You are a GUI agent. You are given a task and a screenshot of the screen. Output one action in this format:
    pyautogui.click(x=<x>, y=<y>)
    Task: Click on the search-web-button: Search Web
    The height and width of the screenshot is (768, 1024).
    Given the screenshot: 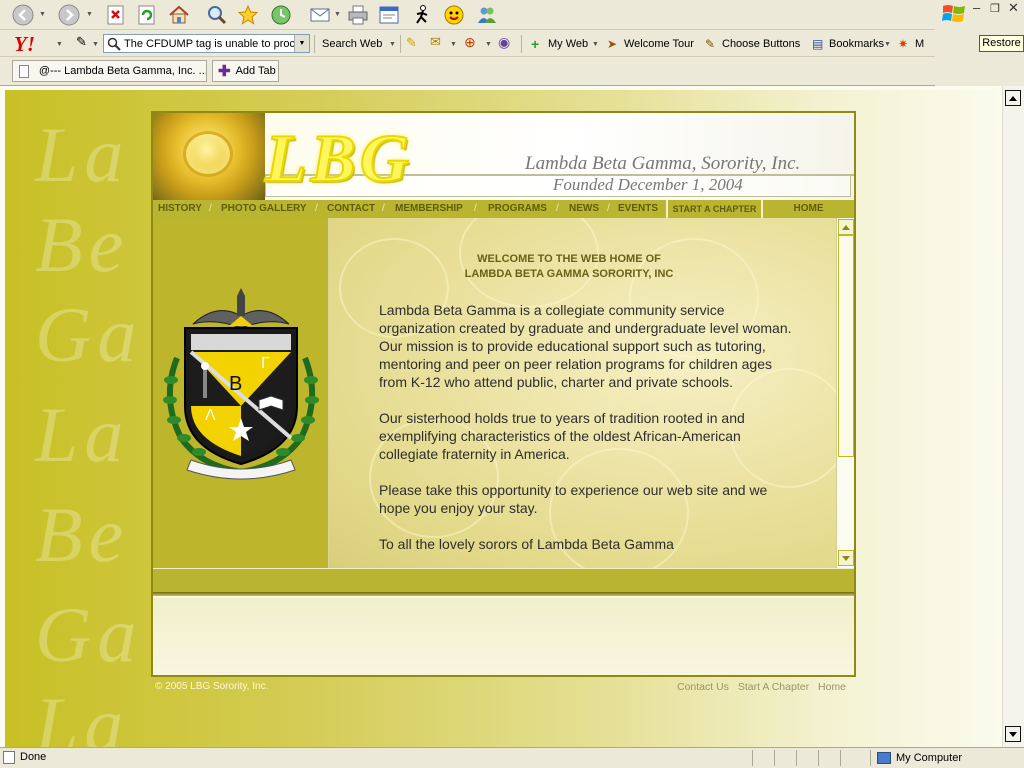 What is the action you would take?
    pyautogui.click(x=352, y=44)
    